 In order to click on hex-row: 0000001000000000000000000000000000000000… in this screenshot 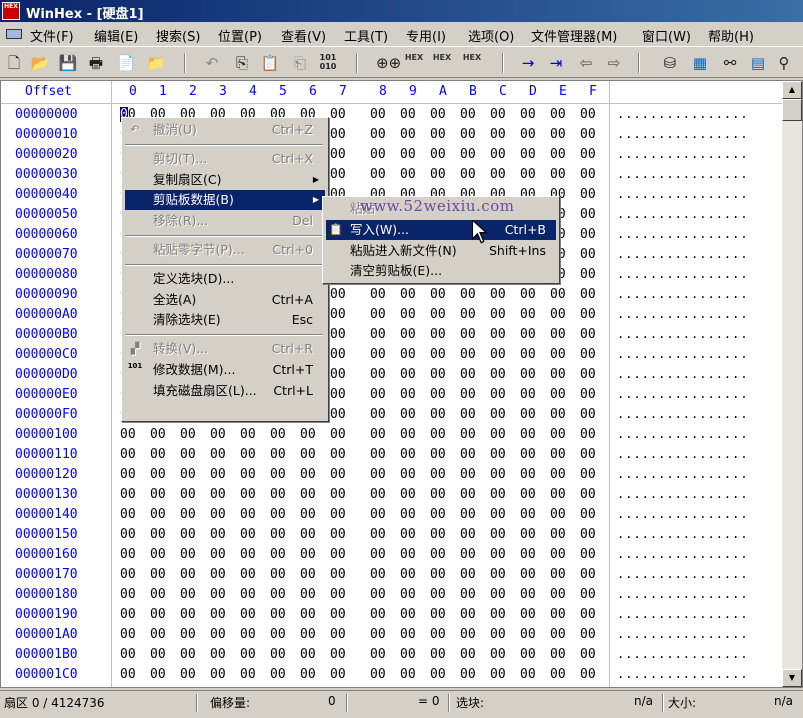, I will do `click(391, 135)`.